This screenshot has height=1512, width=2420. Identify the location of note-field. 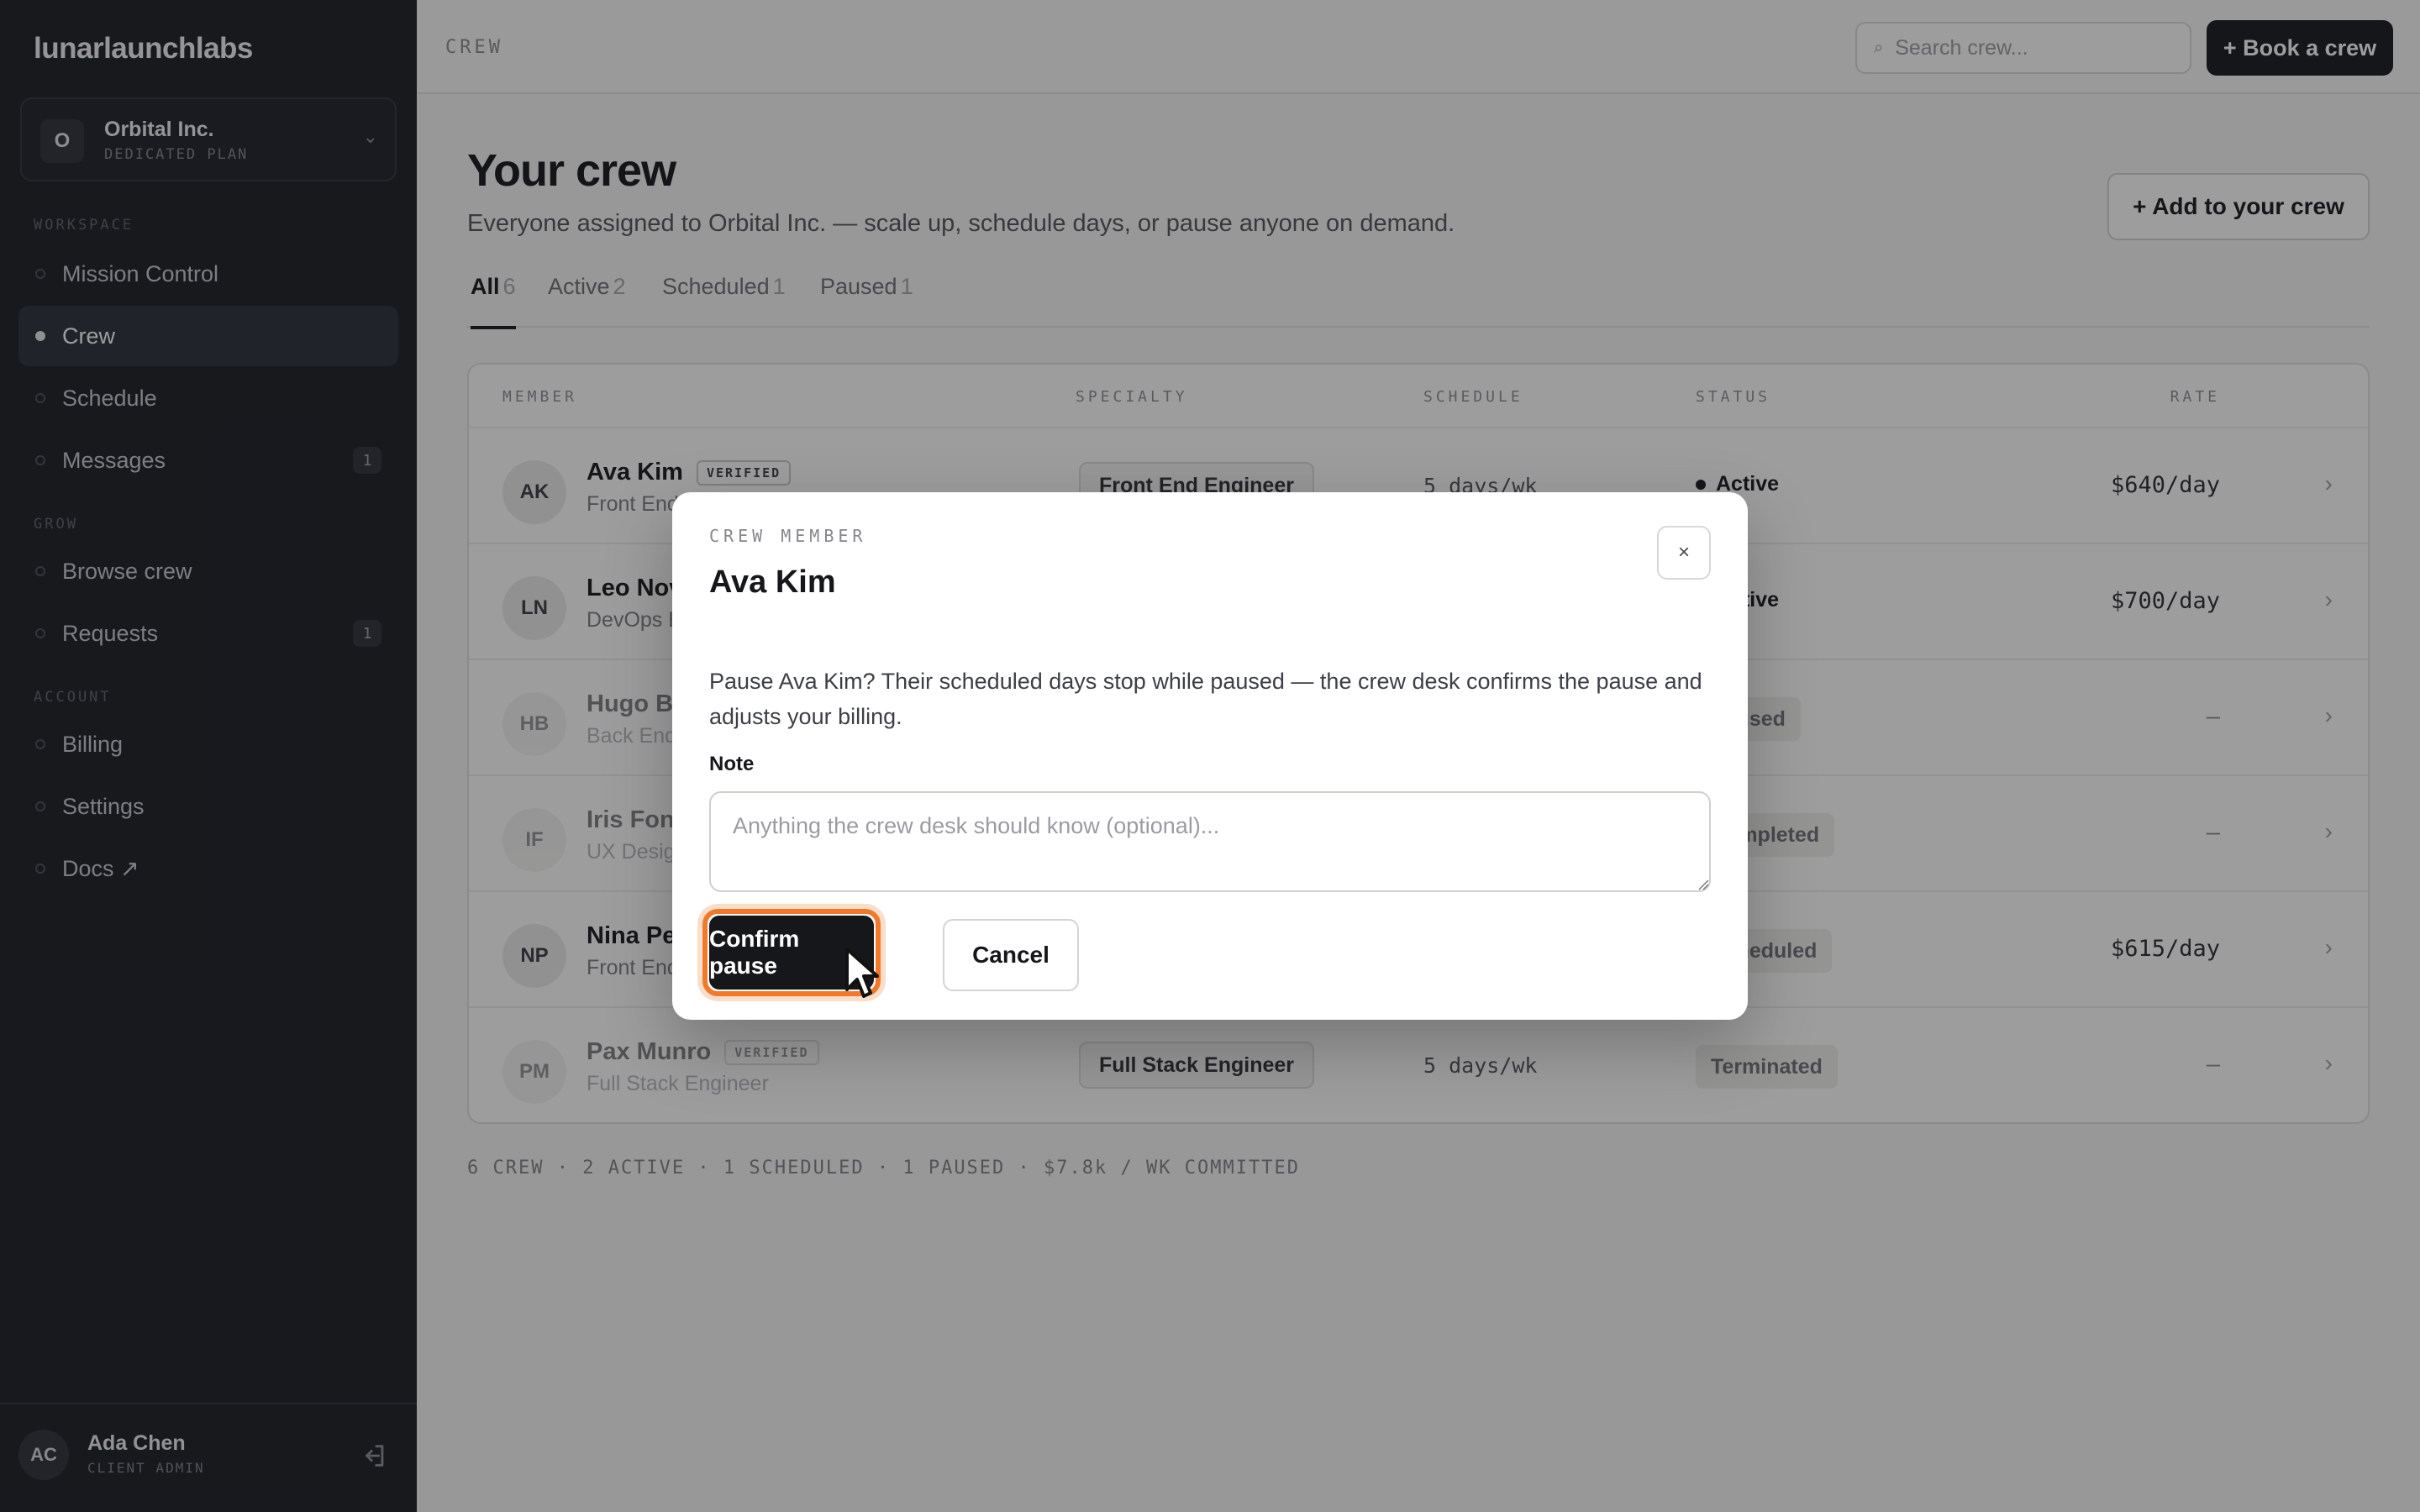
(1210, 841).